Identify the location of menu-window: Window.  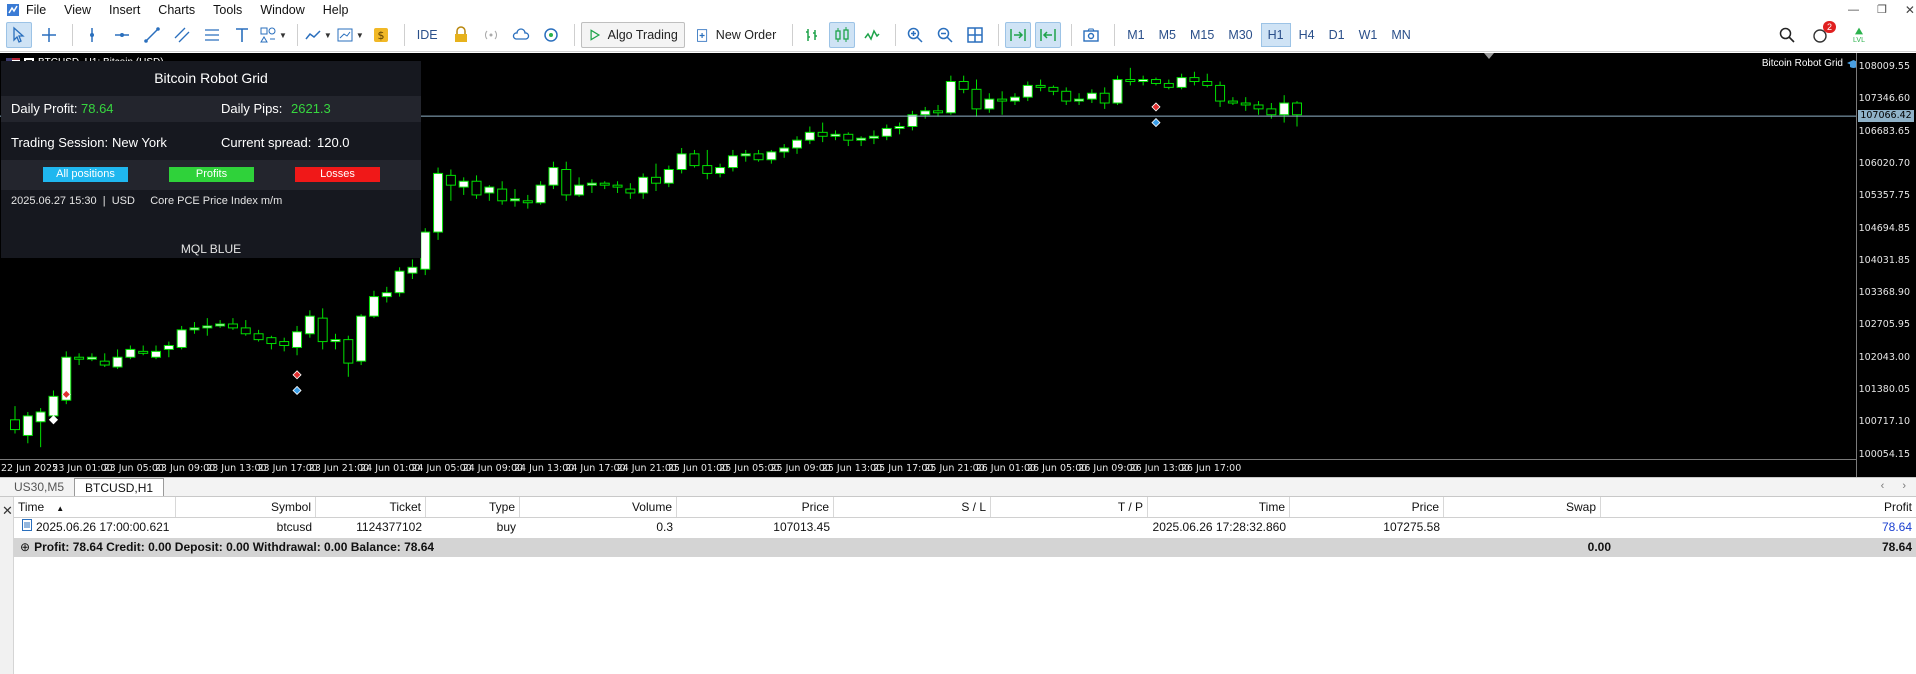
(288, 10).